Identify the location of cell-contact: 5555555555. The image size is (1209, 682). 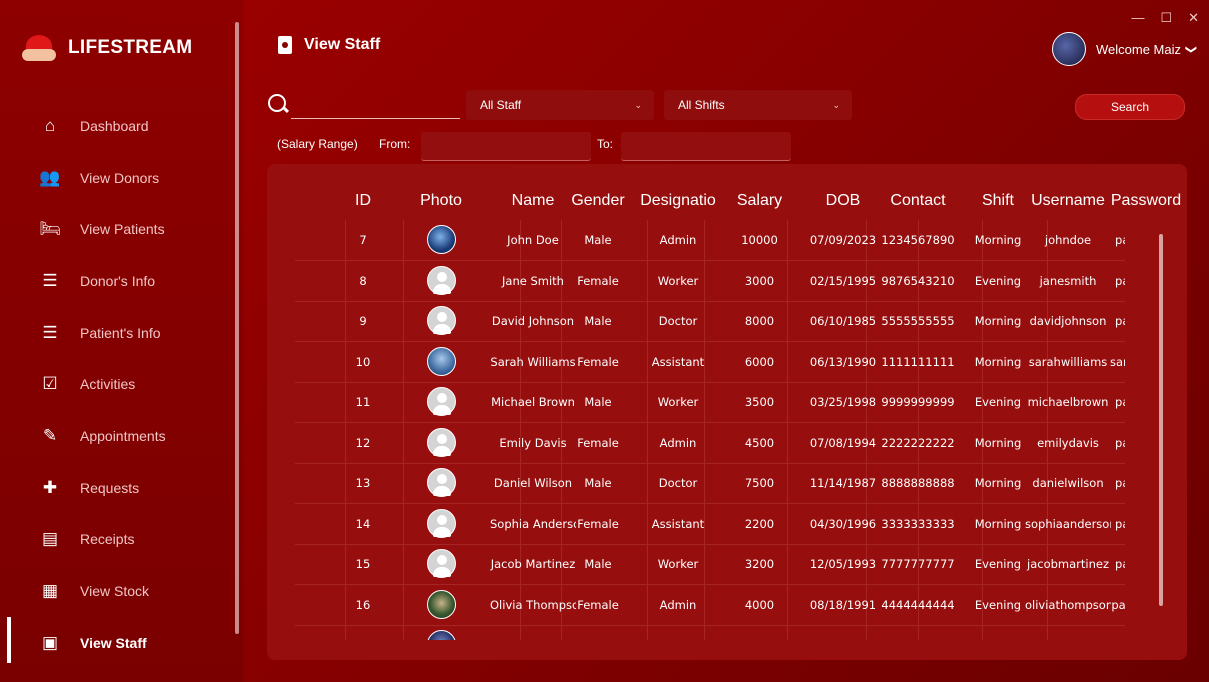
(918, 321).